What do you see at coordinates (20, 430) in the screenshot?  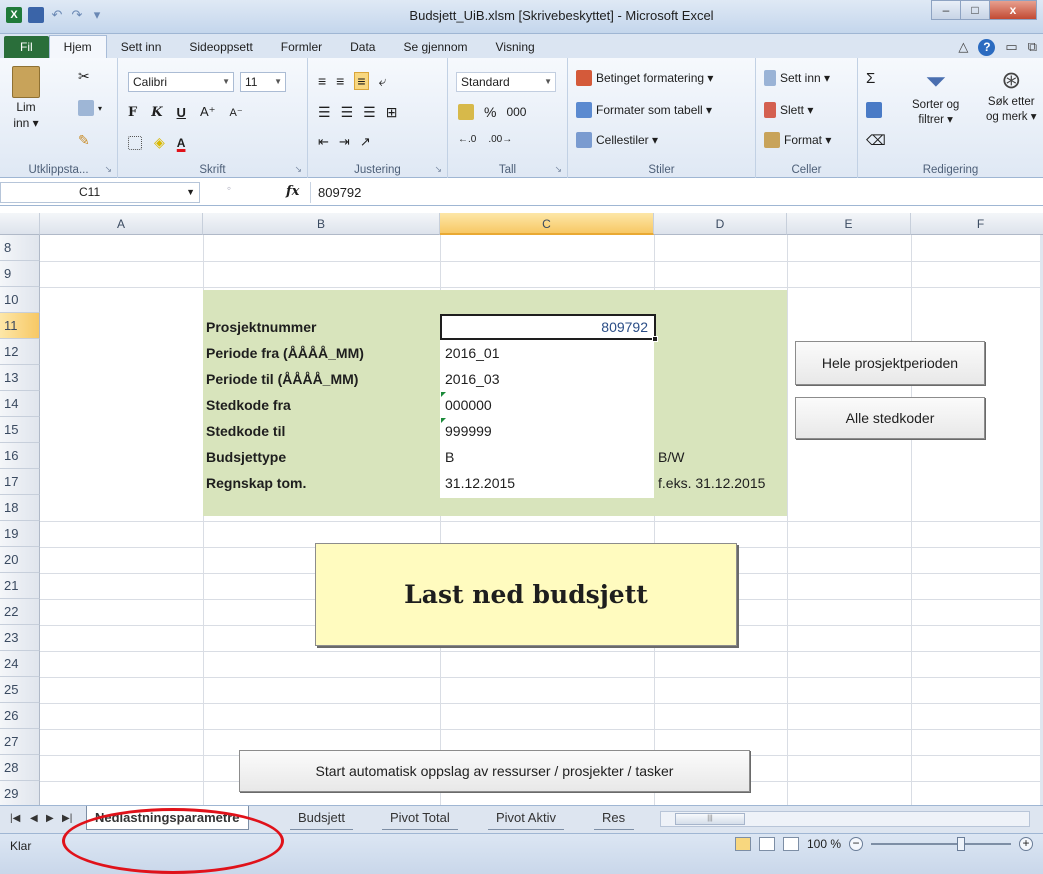 I see `row-header-15: 15` at bounding box center [20, 430].